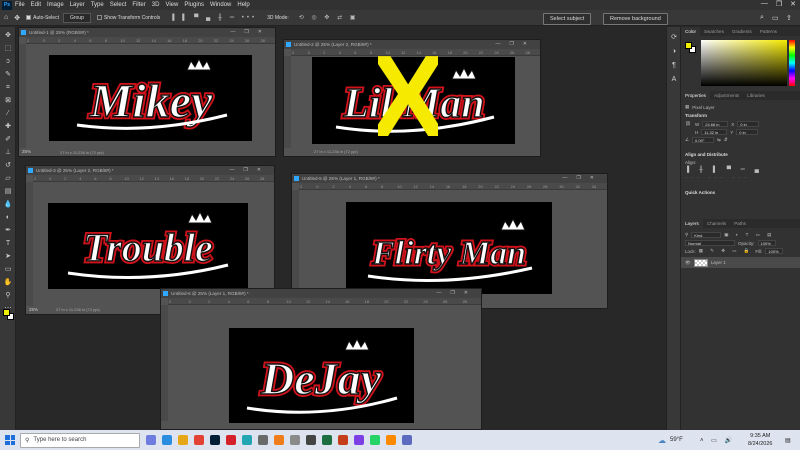  I want to click on character-panel-icon: A, so click(674, 80).